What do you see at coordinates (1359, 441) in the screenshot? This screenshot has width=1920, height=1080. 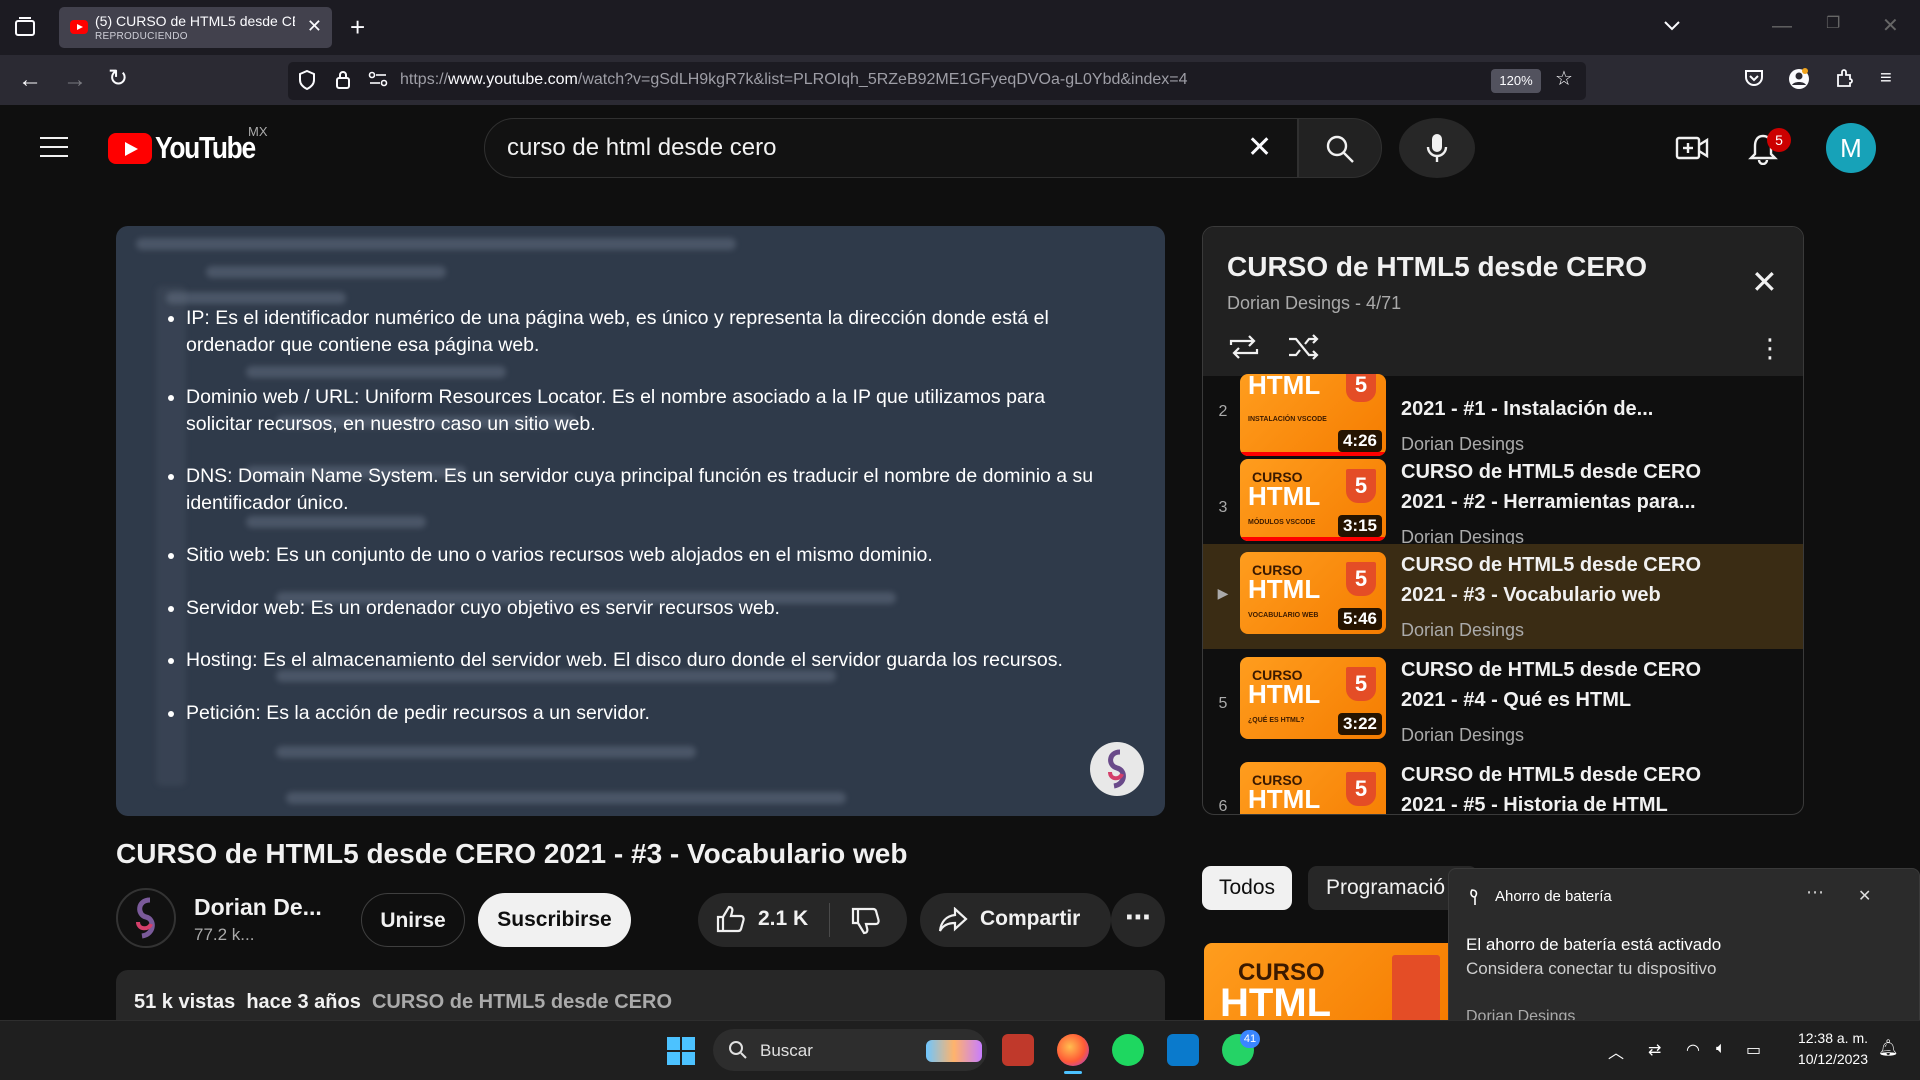 I see `video-duration: 4:26` at bounding box center [1359, 441].